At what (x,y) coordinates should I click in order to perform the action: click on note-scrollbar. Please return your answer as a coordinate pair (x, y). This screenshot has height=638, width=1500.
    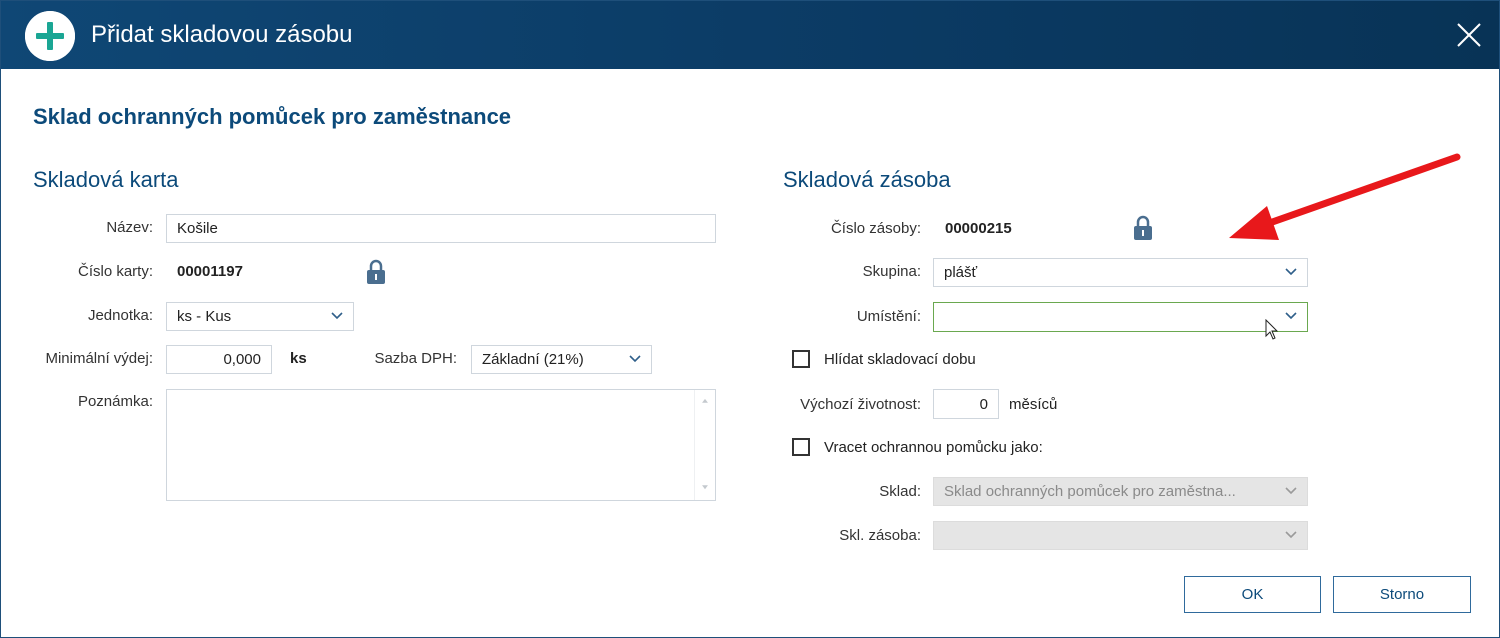
    Looking at the image, I should click on (704, 445).